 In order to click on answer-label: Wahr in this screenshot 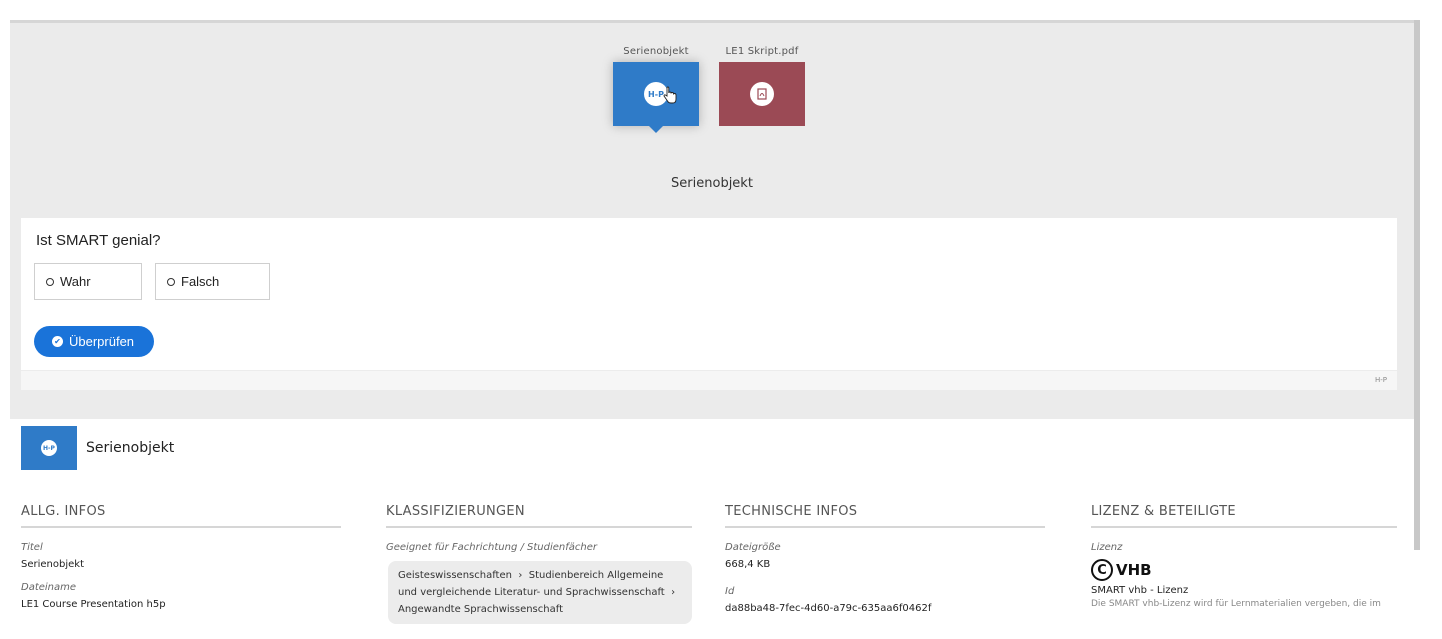, I will do `click(75, 281)`.